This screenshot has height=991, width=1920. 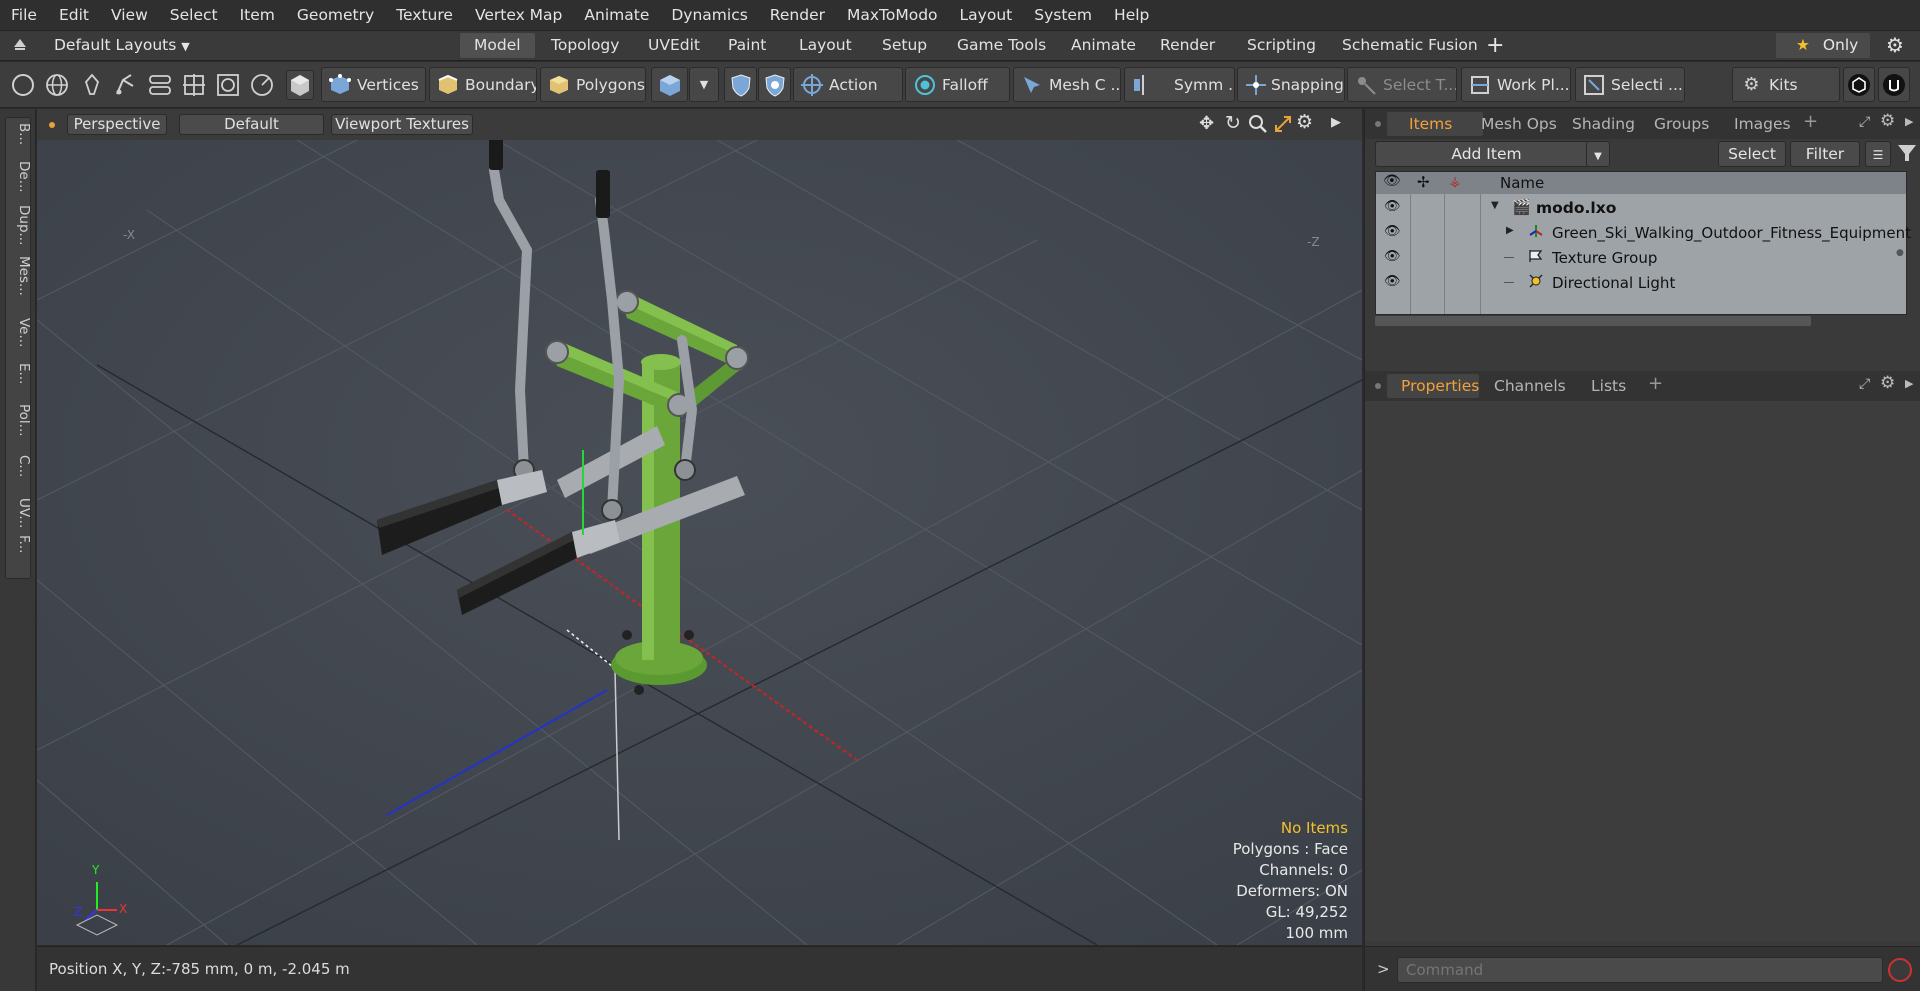 What do you see at coordinates (1455, 182) in the screenshot?
I see `render-column-icon: ⚶` at bounding box center [1455, 182].